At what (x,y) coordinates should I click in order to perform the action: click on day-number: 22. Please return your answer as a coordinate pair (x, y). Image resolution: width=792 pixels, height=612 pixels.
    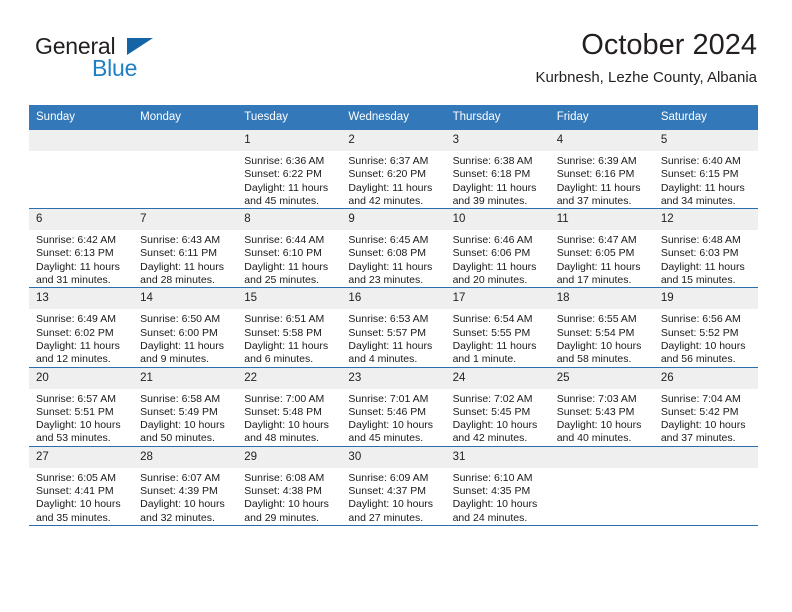
    Looking at the image, I should click on (289, 378).